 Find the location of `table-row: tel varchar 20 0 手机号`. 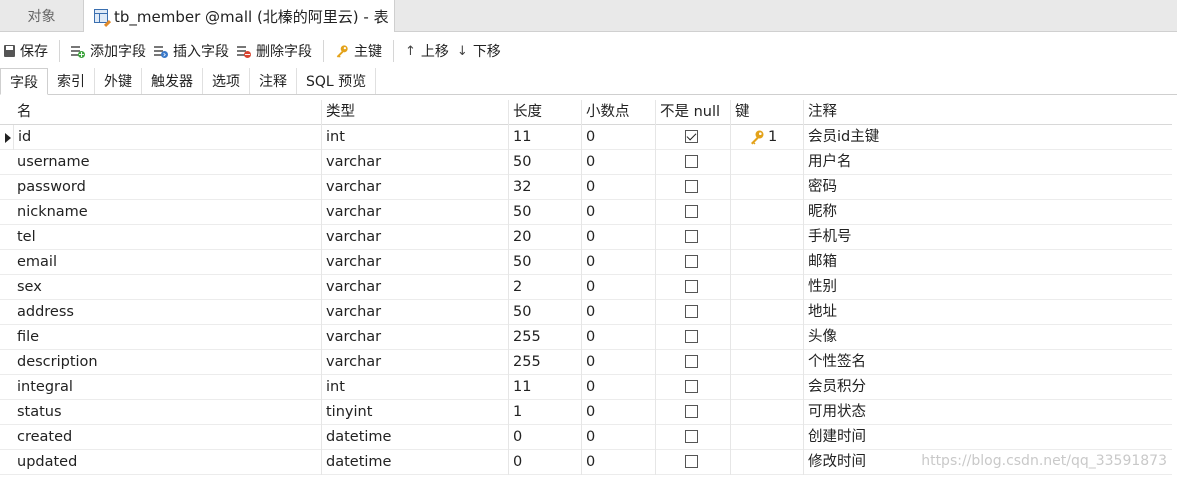

table-row: tel varchar 20 0 手机号 is located at coordinates (586, 237).